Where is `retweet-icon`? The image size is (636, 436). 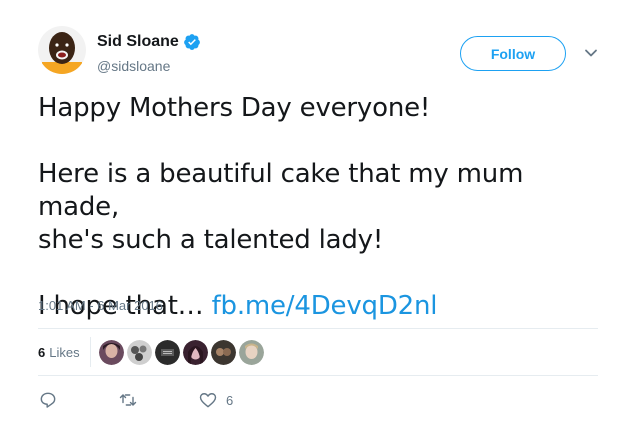 retweet-icon is located at coordinates (128, 400).